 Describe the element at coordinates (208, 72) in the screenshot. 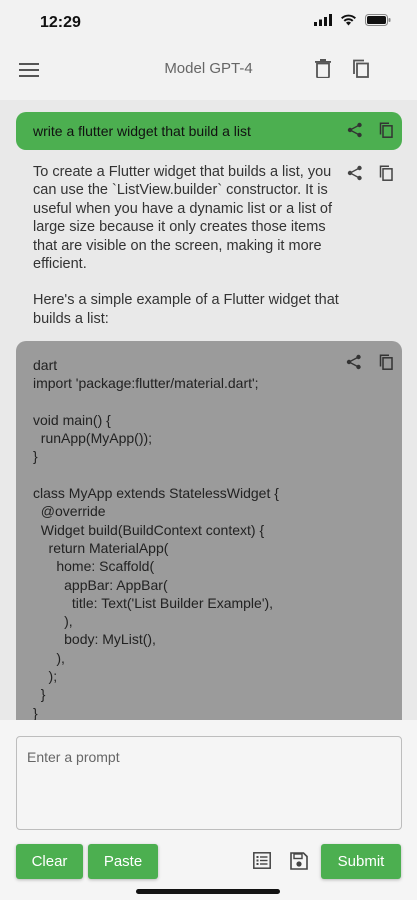

I see `app-bar: Model GPT-4` at that location.